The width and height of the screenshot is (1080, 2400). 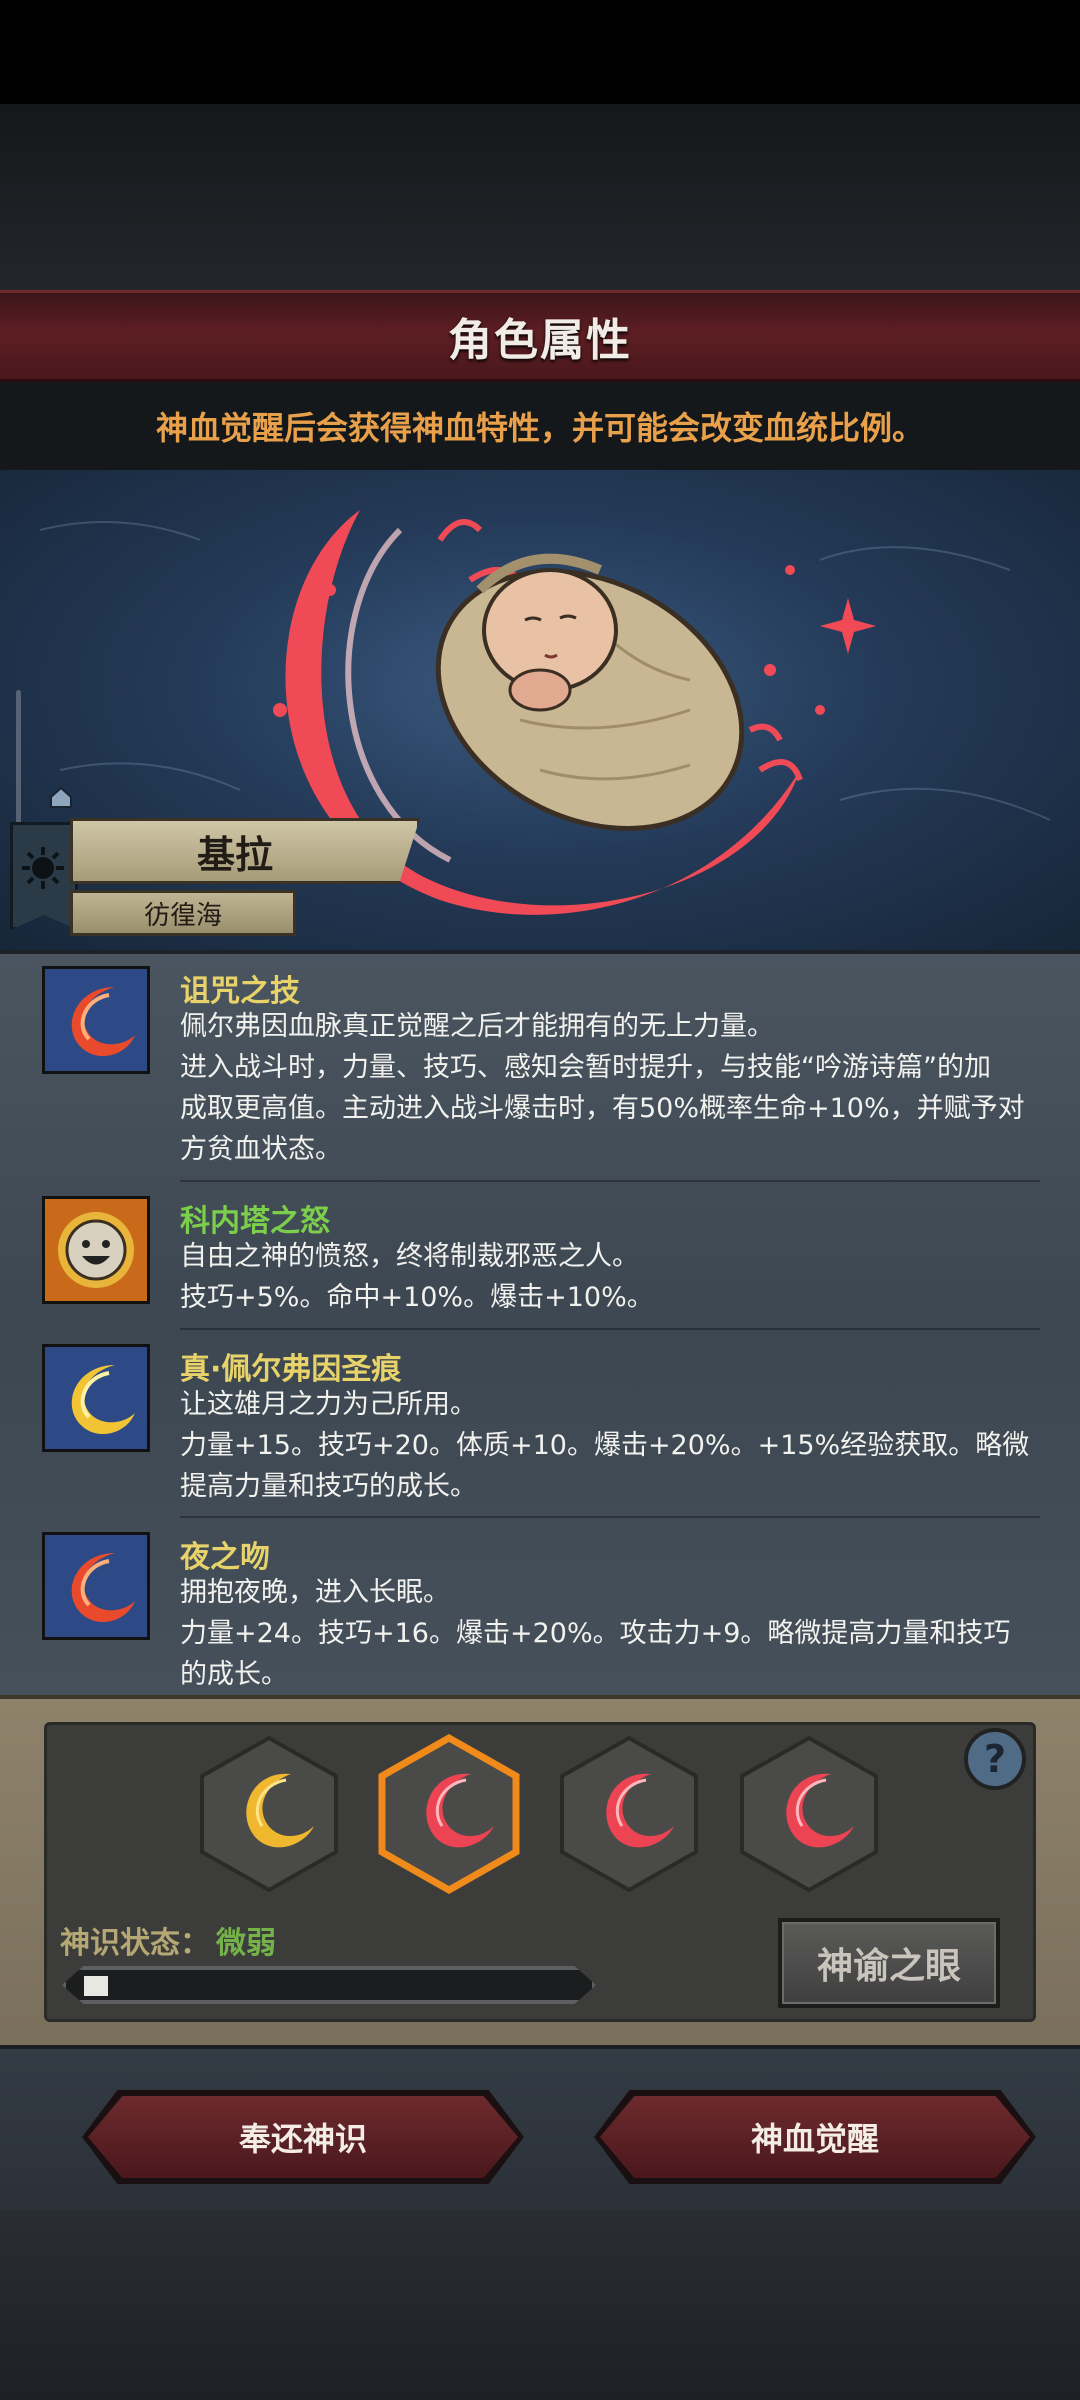 I want to click on character-location: 彷徨海, so click(x=182, y=915).